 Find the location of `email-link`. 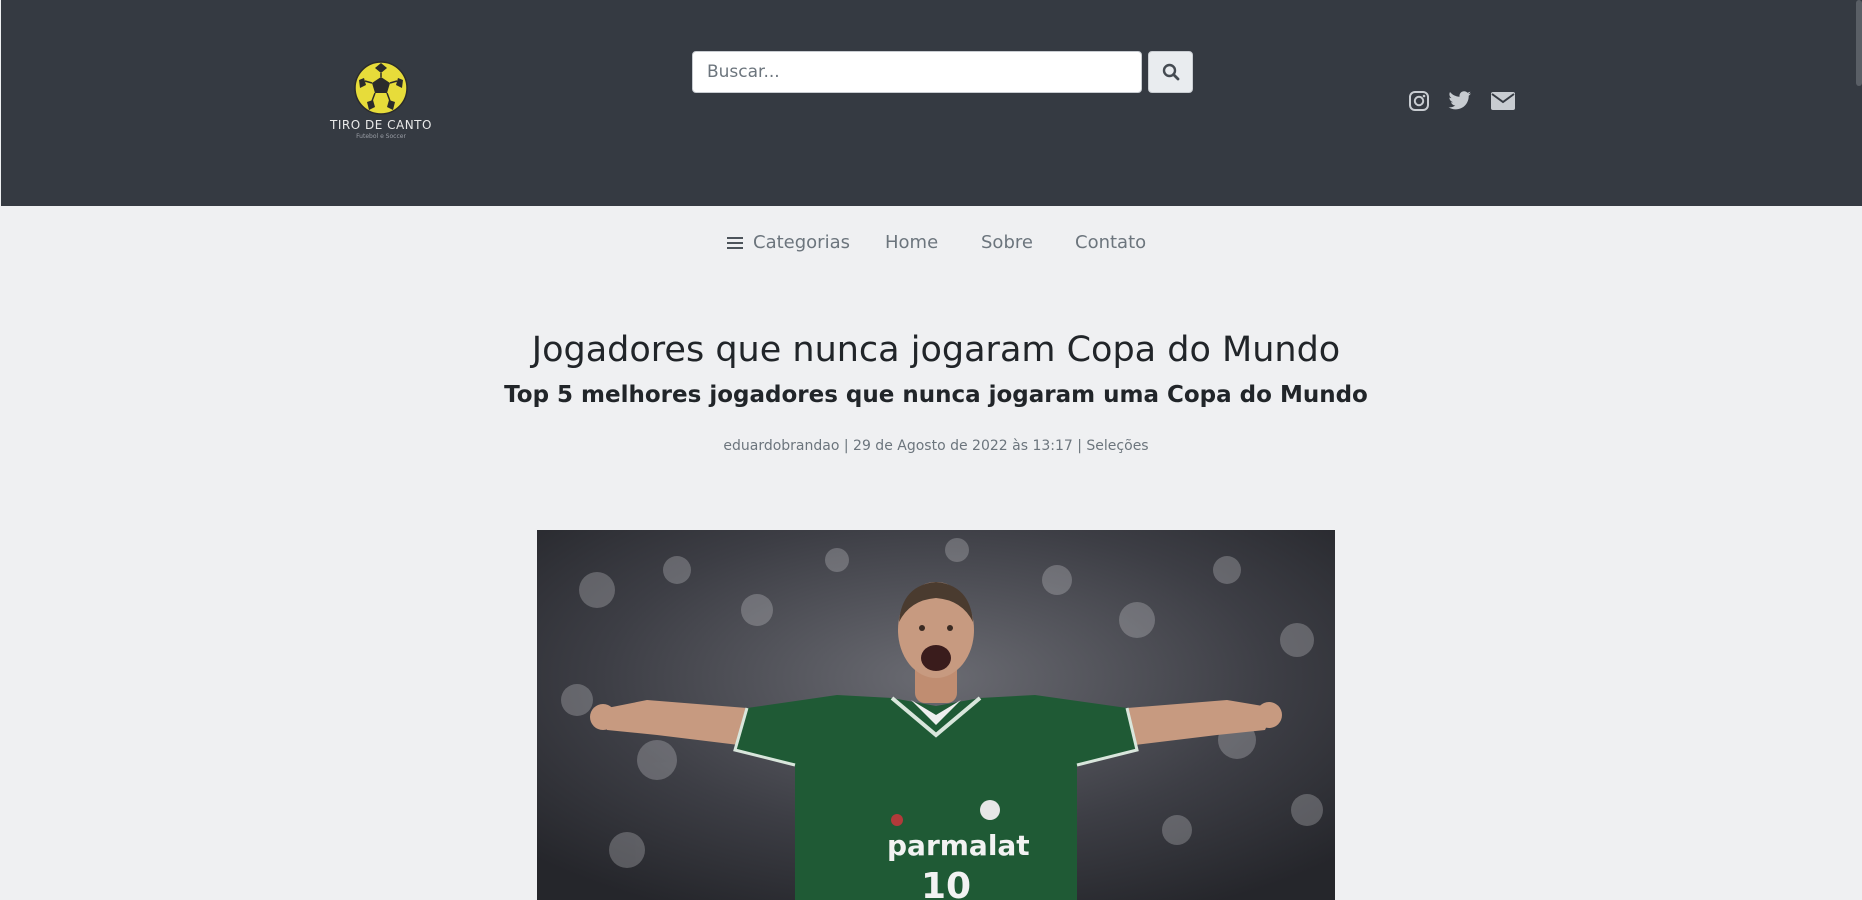

email-link is located at coordinates (1503, 101).